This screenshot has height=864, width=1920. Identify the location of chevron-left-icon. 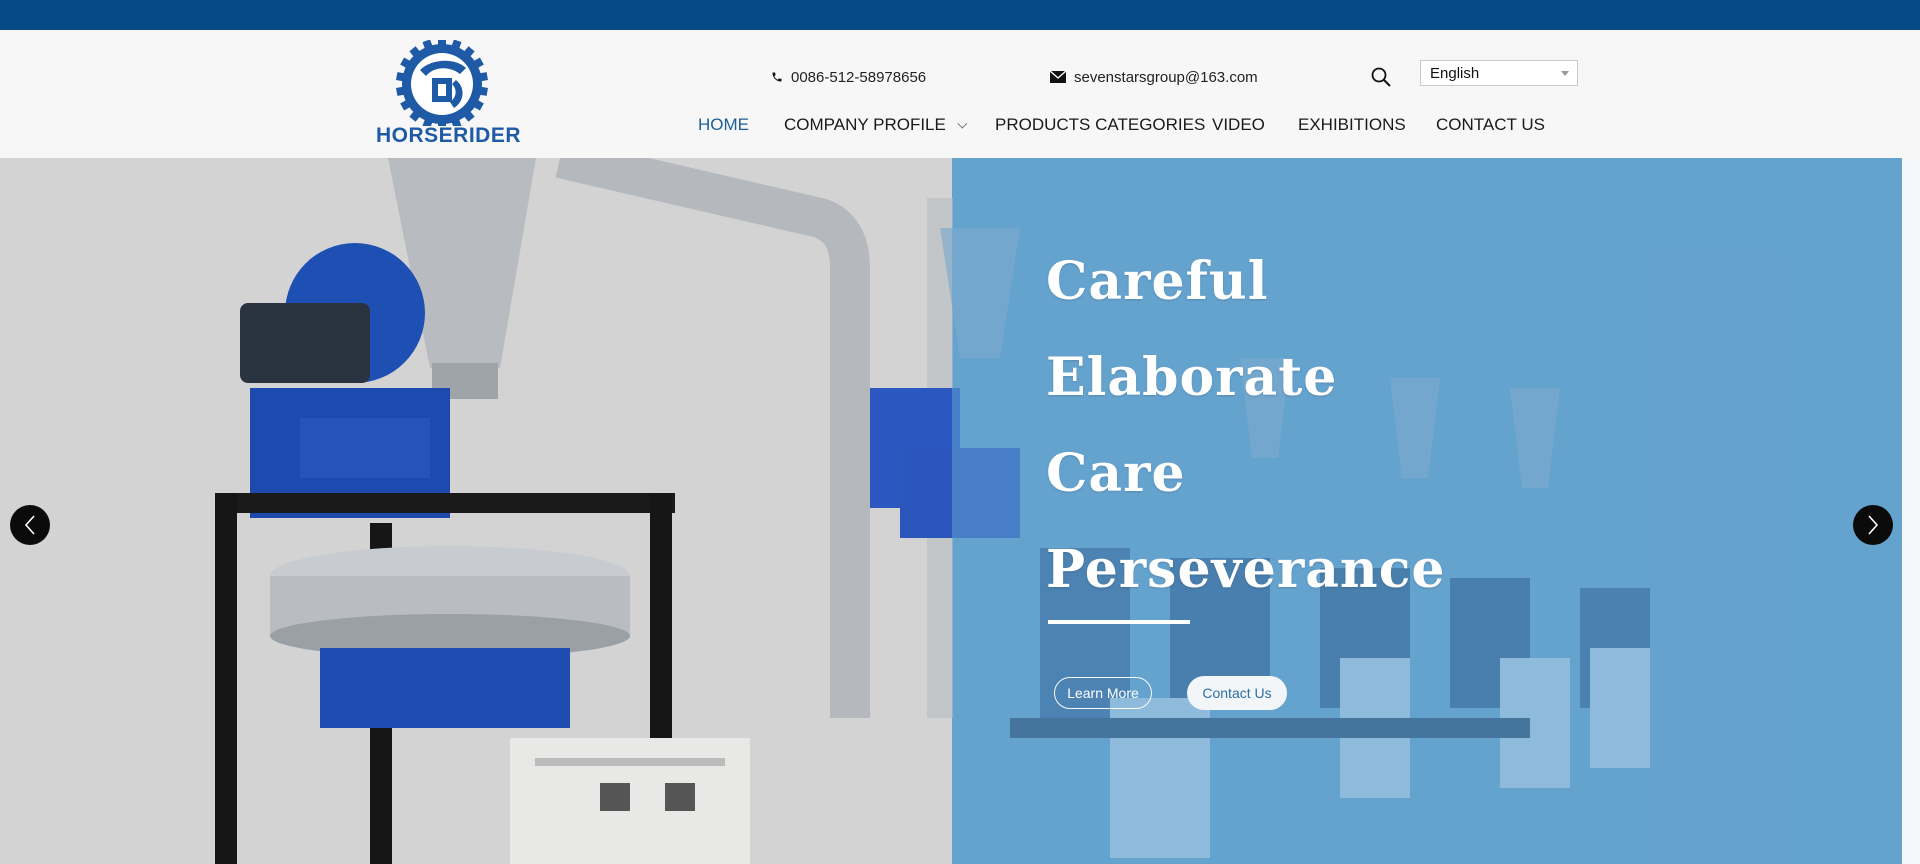
(29, 525).